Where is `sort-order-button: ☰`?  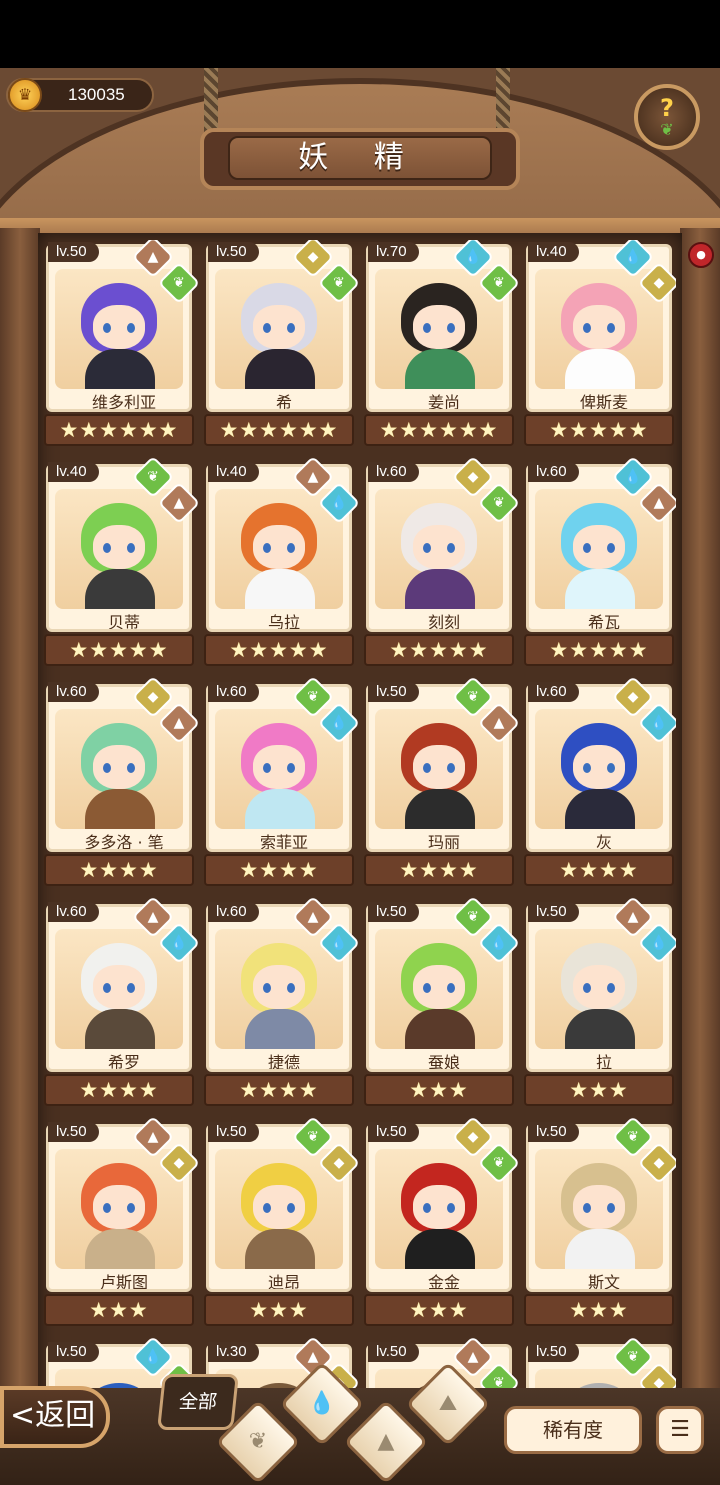
sort-order-button: ☰ is located at coordinates (680, 1430).